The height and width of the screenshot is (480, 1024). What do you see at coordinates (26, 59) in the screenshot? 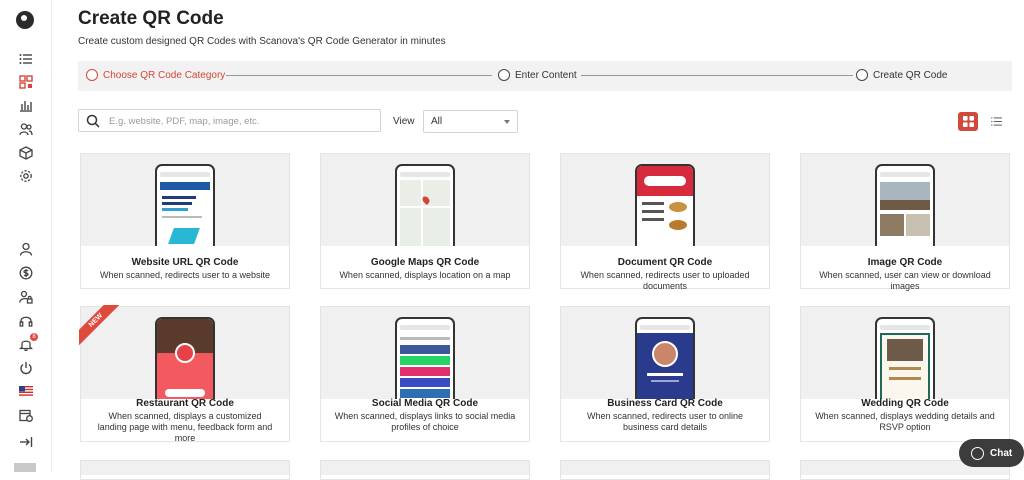
I see `list-icon` at bounding box center [26, 59].